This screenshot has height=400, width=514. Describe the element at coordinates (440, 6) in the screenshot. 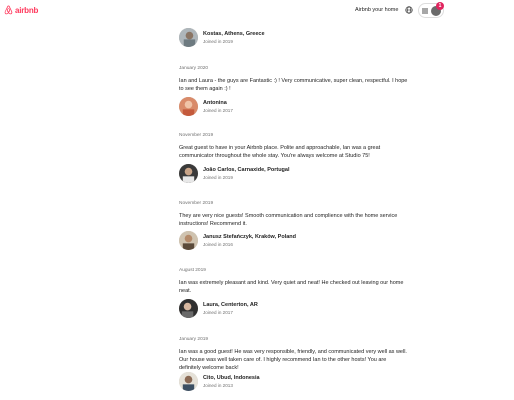

I see `notification-badge: 1` at that location.